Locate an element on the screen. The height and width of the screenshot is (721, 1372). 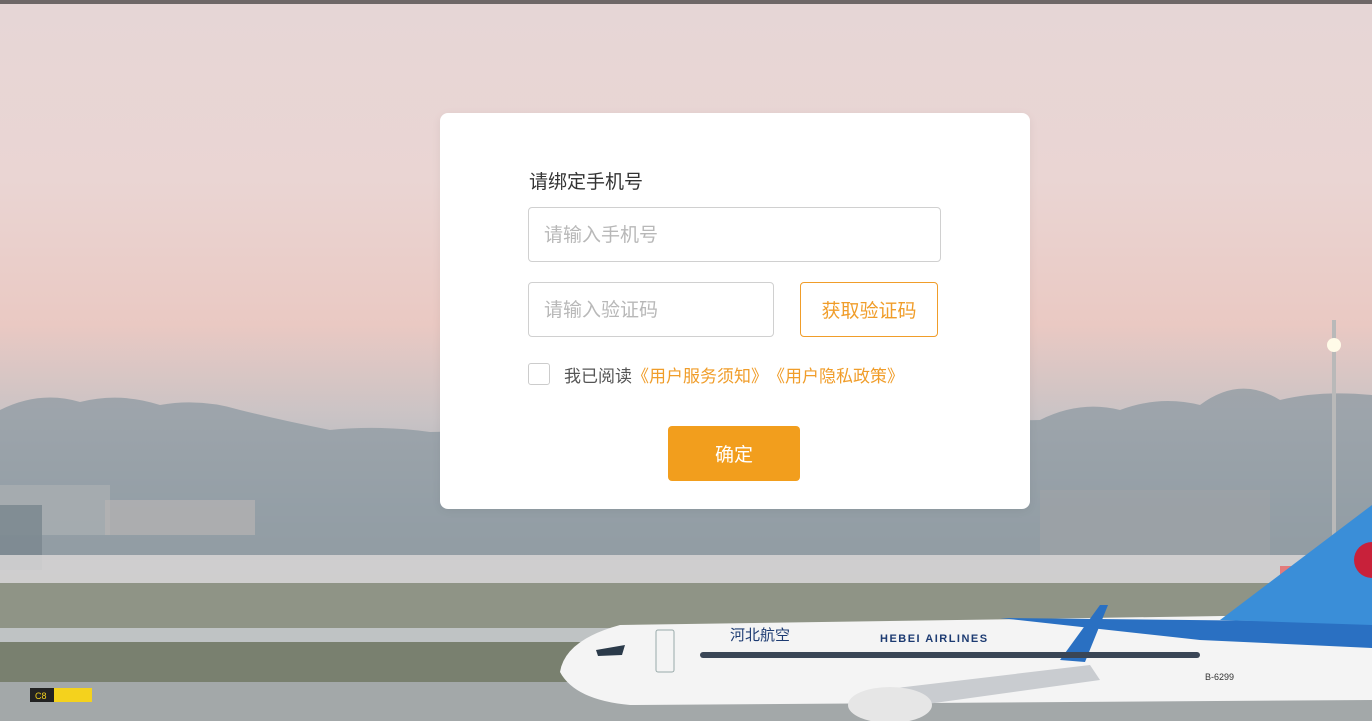
privacy-policy-link: 《用户隐私政策》 is located at coordinates (836, 374).